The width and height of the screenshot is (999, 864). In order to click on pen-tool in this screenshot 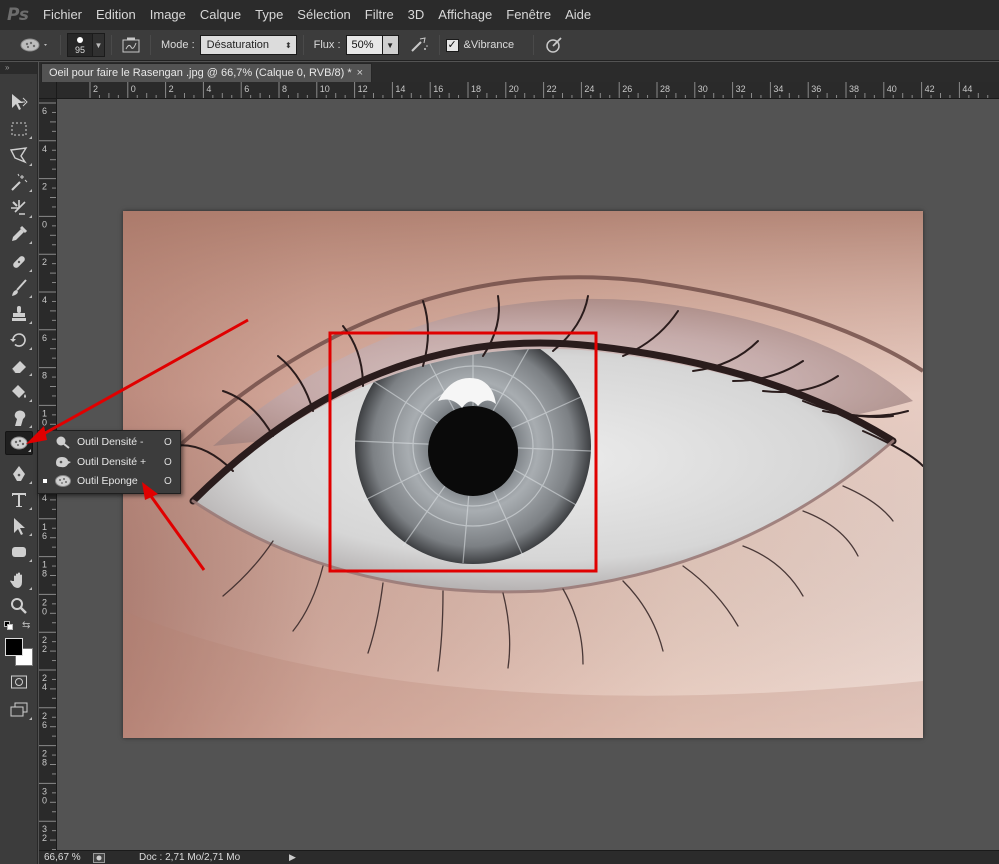, I will do `click(19, 474)`.